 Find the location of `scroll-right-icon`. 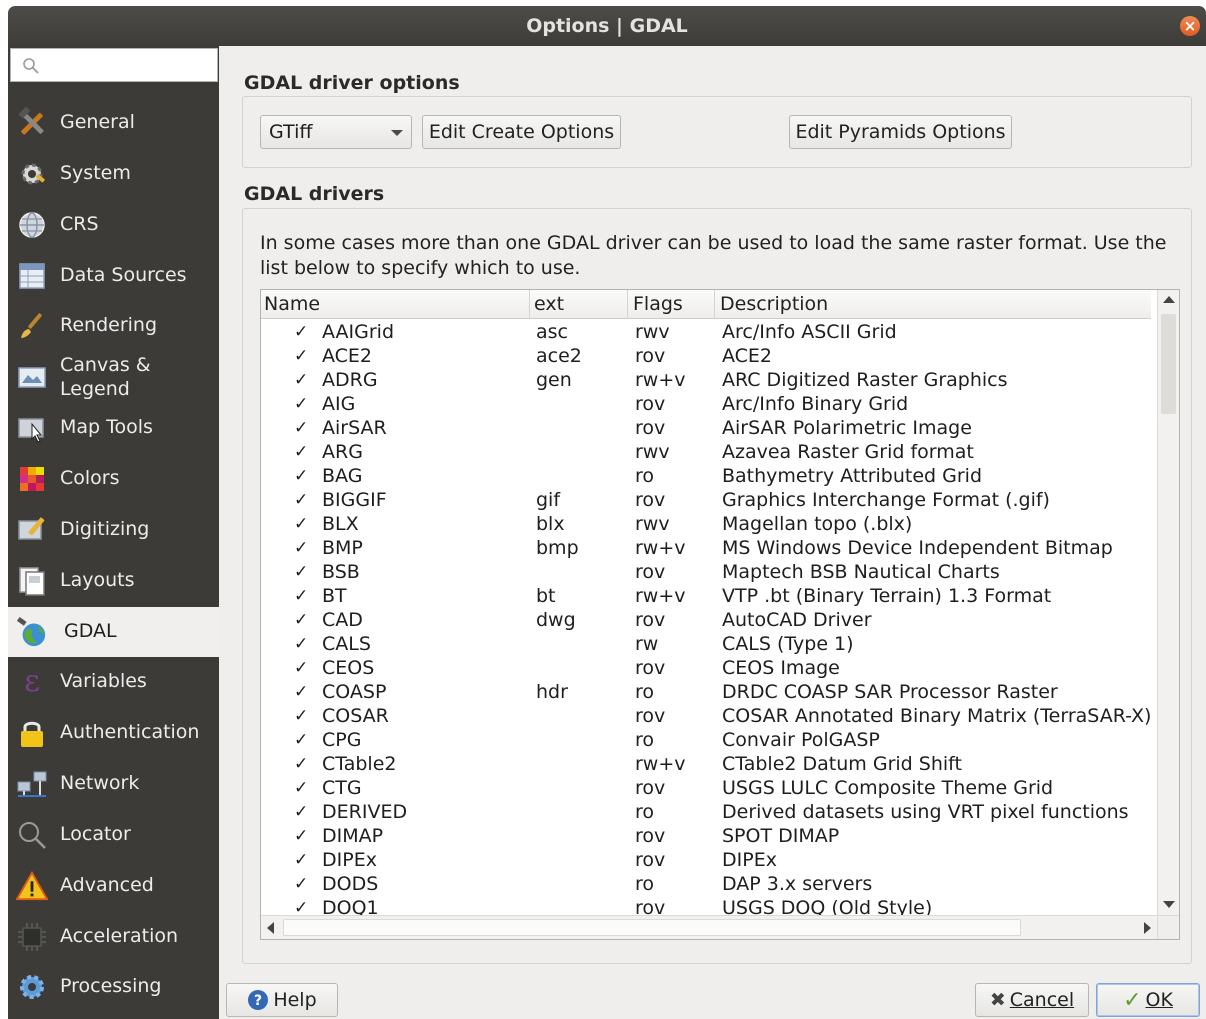

scroll-right-icon is located at coordinates (1147, 928).